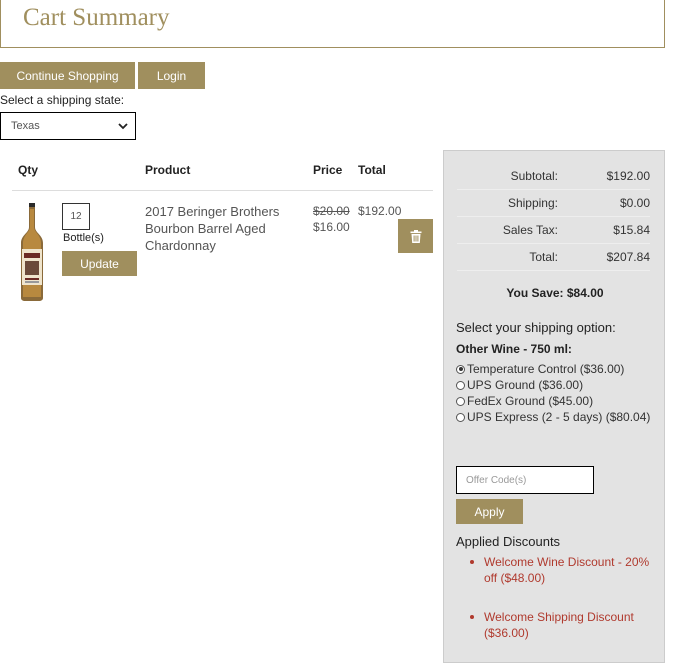 The width and height of the screenshot is (675, 666). What do you see at coordinates (628, 176) in the screenshot?
I see `summary-value: $192.00` at bounding box center [628, 176].